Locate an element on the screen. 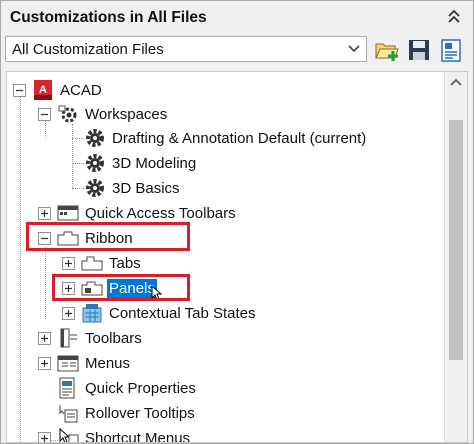 This screenshot has width=474, height=444. scrollbar-thumb is located at coordinates (456, 240).